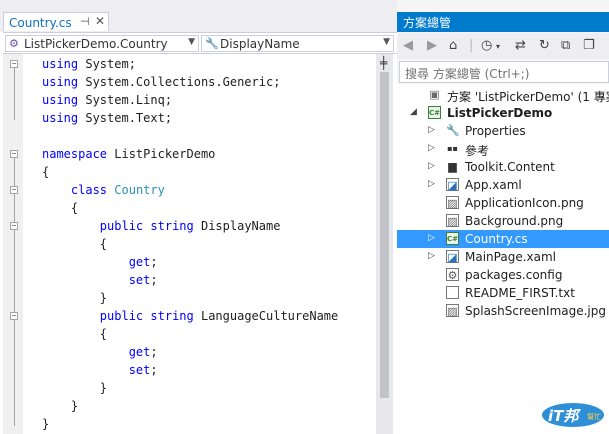 This screenshot has width=609, height=434. What do you see at coordinates (125, 118) in the screenshot?
I see `code-text: System.Text;` at bounding box center [125, 118].